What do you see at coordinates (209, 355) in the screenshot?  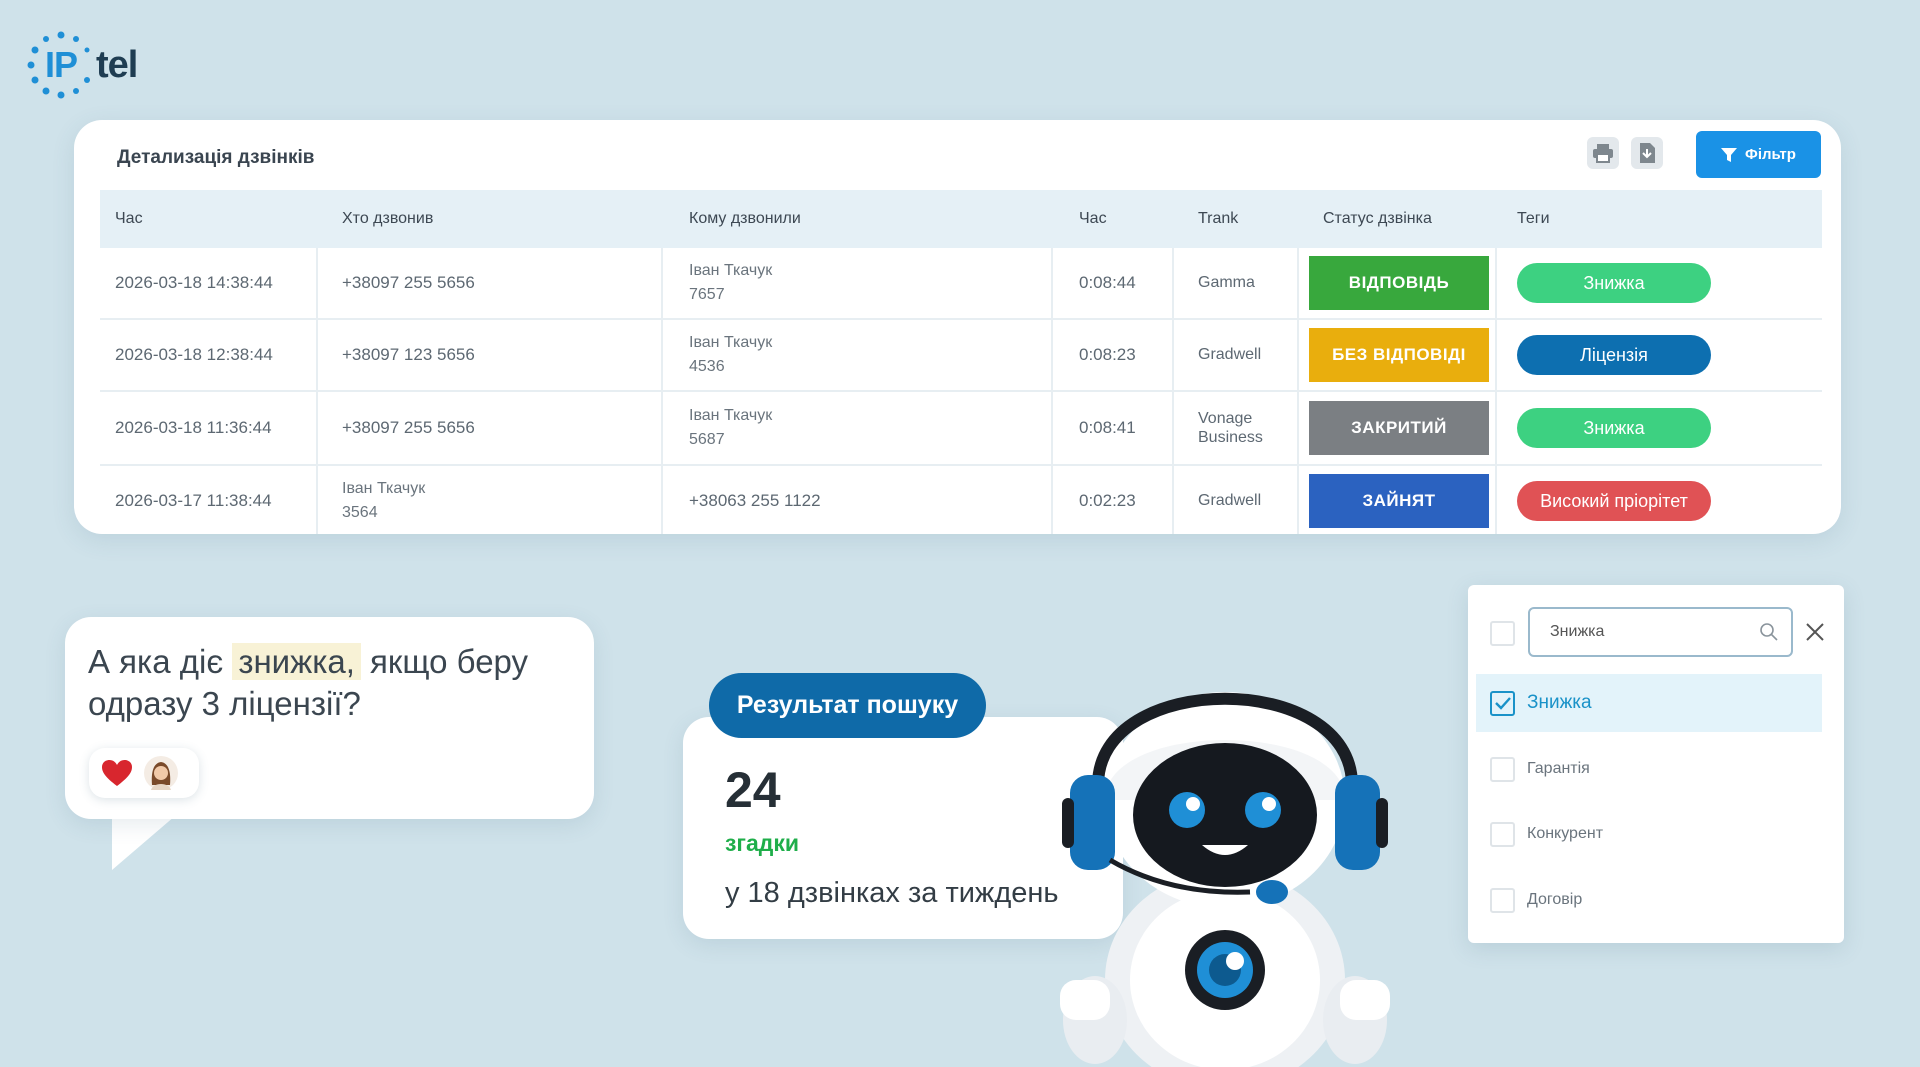 I see `cell-time: 2026-03-18 12:38:44` at bounding box center [209, 355].